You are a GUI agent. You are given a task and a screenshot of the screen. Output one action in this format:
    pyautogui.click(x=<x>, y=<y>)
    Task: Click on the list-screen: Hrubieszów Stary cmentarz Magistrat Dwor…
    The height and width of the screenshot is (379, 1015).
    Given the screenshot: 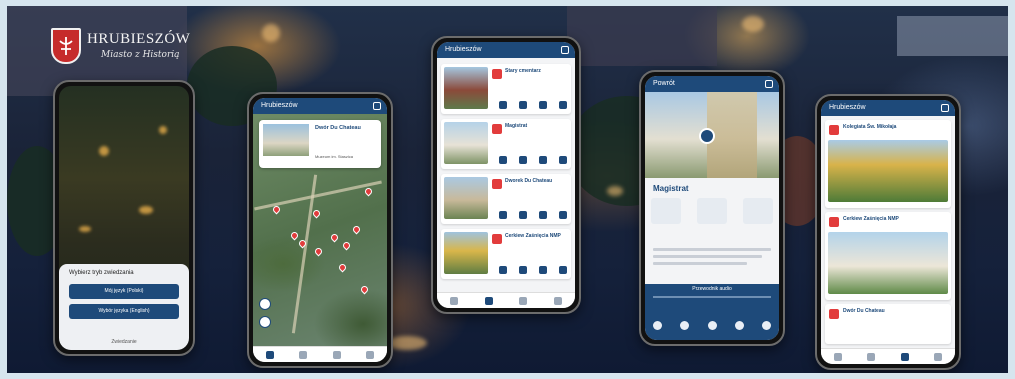 What is the action you would take?
    pyautogui.click(x=506, y=175)
    